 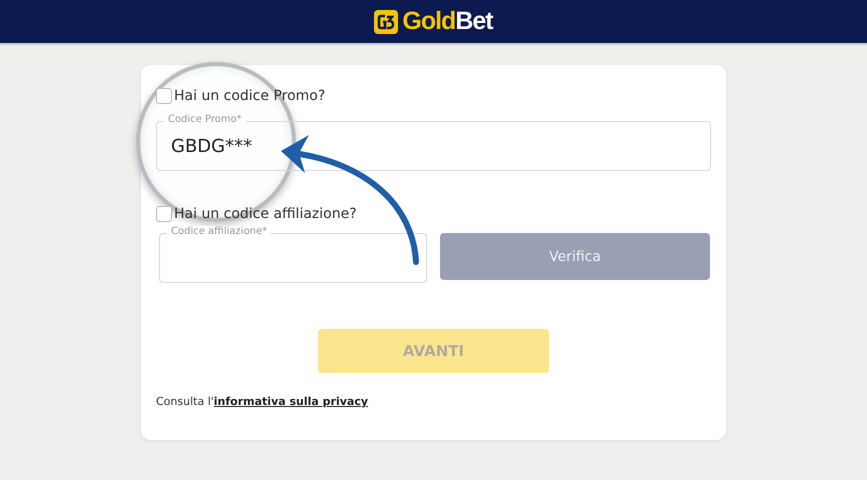 What do you see at coordinates (250, 96) in the screenshot?
I see `checkbox-label: Hai un codice Promo?` at bounding box center [250, 96].